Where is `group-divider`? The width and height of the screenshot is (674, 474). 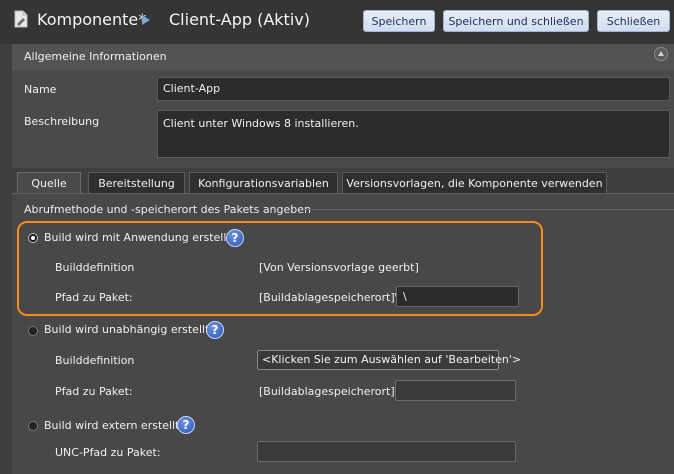 group-divider is located at coordinates (488, 209).